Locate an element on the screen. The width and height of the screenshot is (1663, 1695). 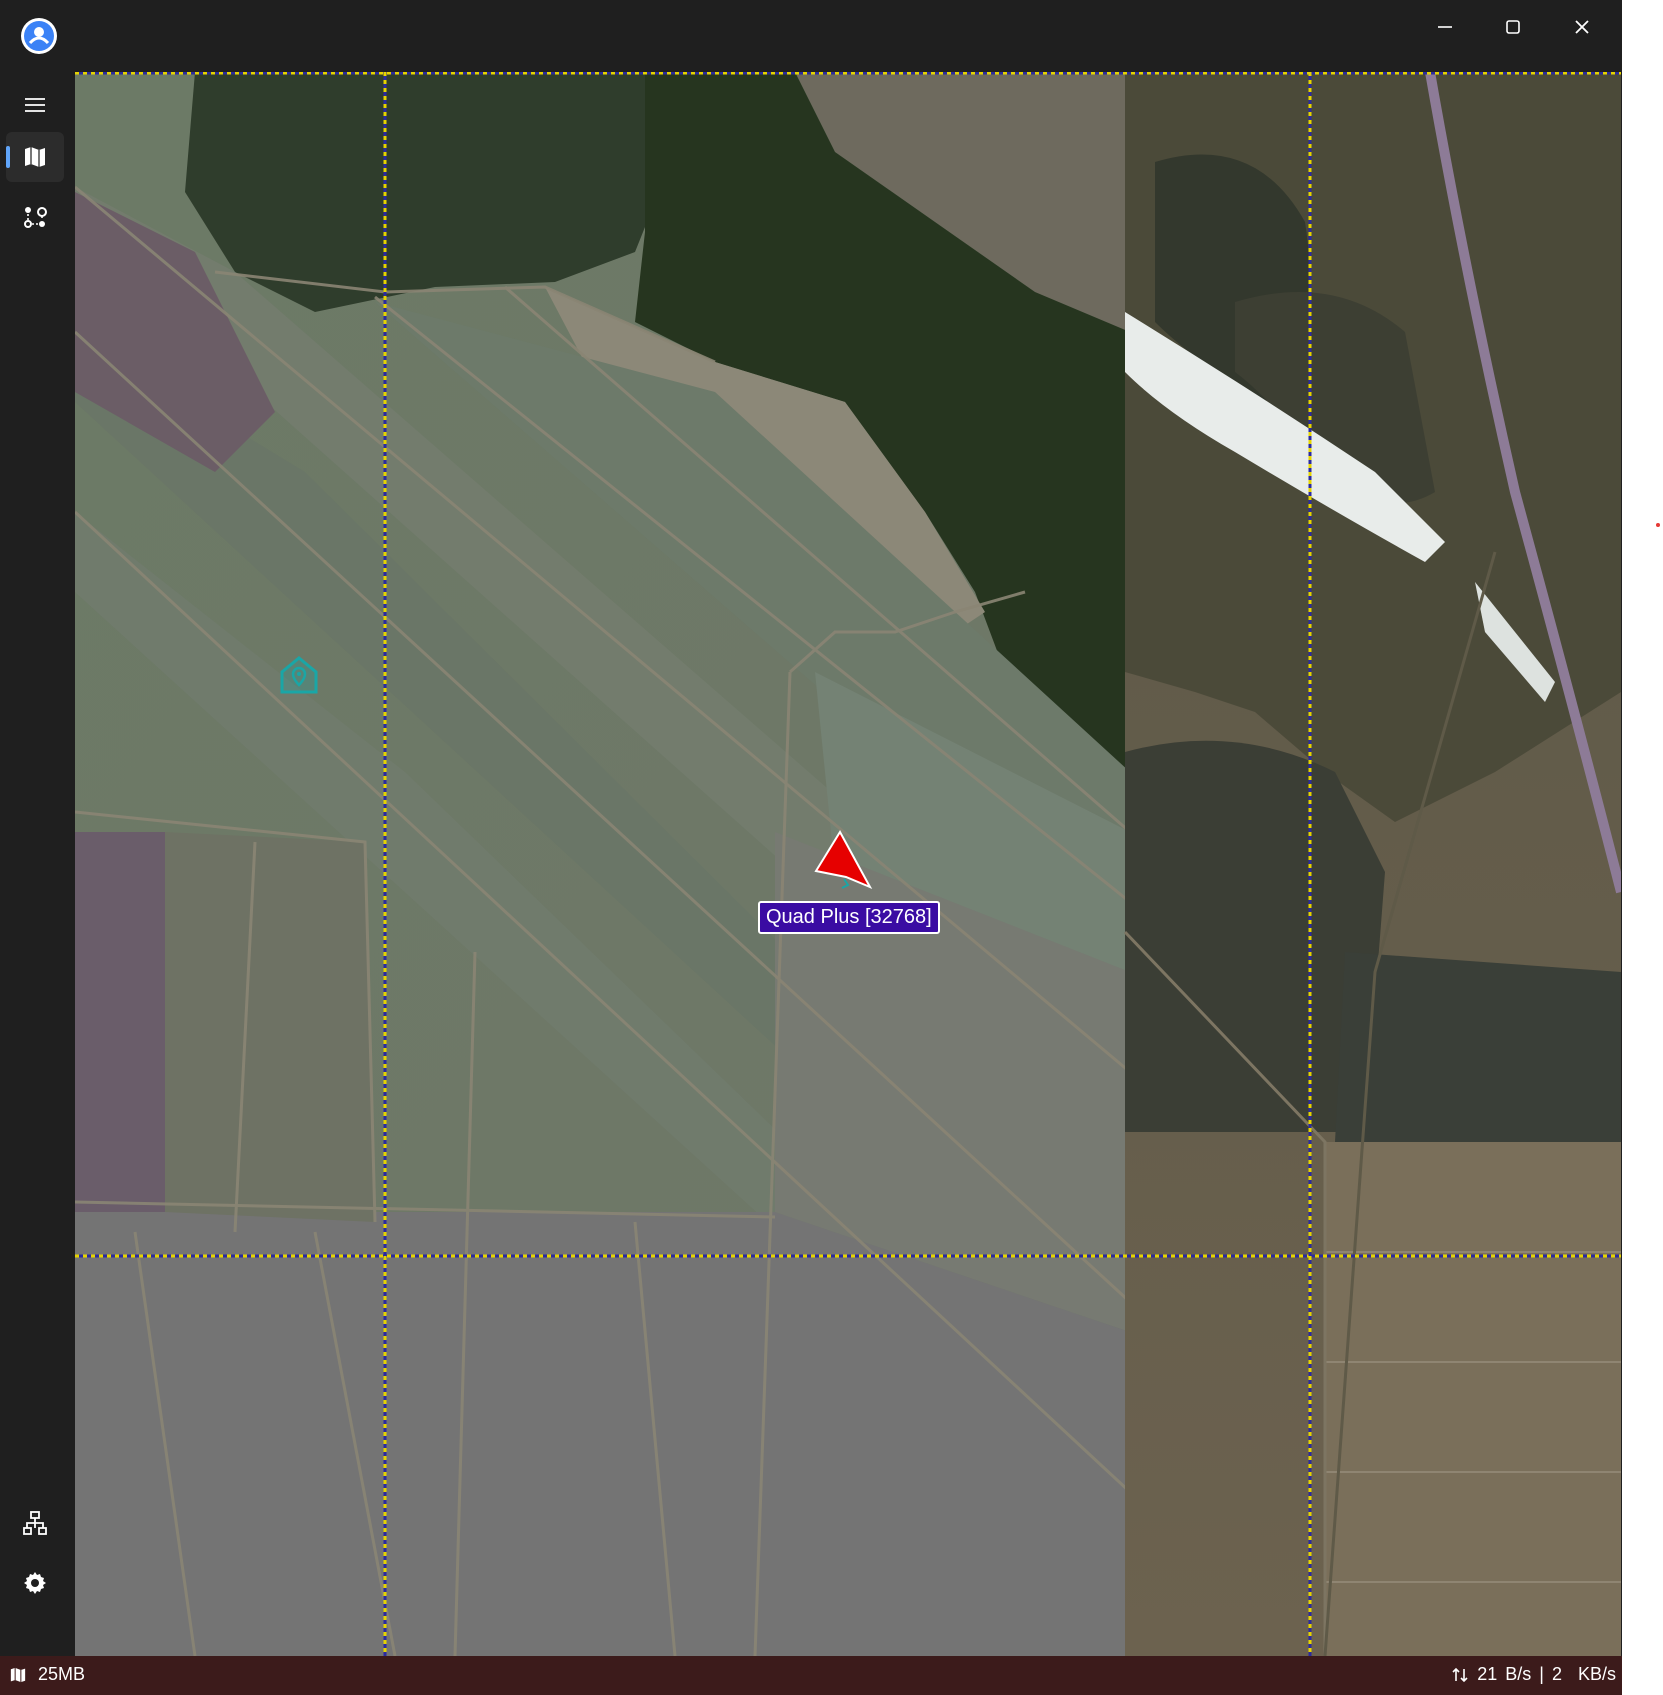
rate-up-value: 21 is located at coordinates (1487, 1674).